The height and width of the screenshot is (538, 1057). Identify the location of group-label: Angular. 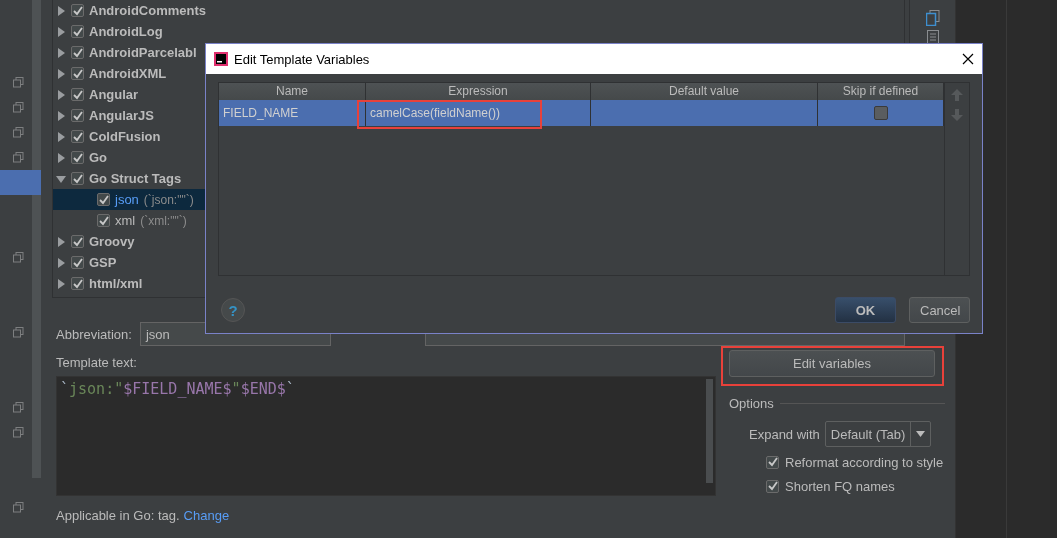
(114, 94).